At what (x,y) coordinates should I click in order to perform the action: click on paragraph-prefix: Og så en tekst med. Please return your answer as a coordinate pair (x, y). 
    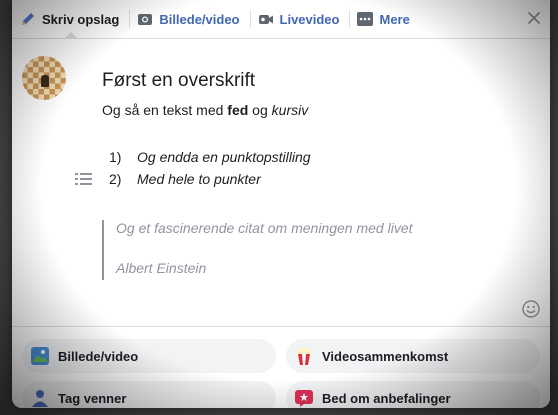
    Looking at the image, I should click on (165, 110).